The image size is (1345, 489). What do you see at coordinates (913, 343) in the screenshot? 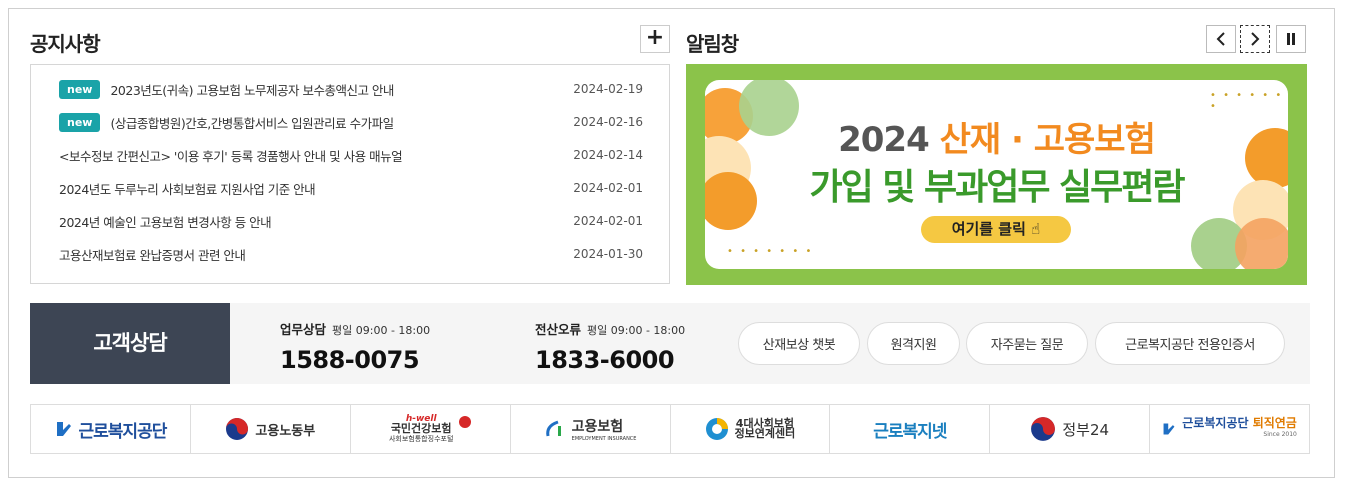
I see `remote-support-link: 원격지원` at bounding box center [913, 343].